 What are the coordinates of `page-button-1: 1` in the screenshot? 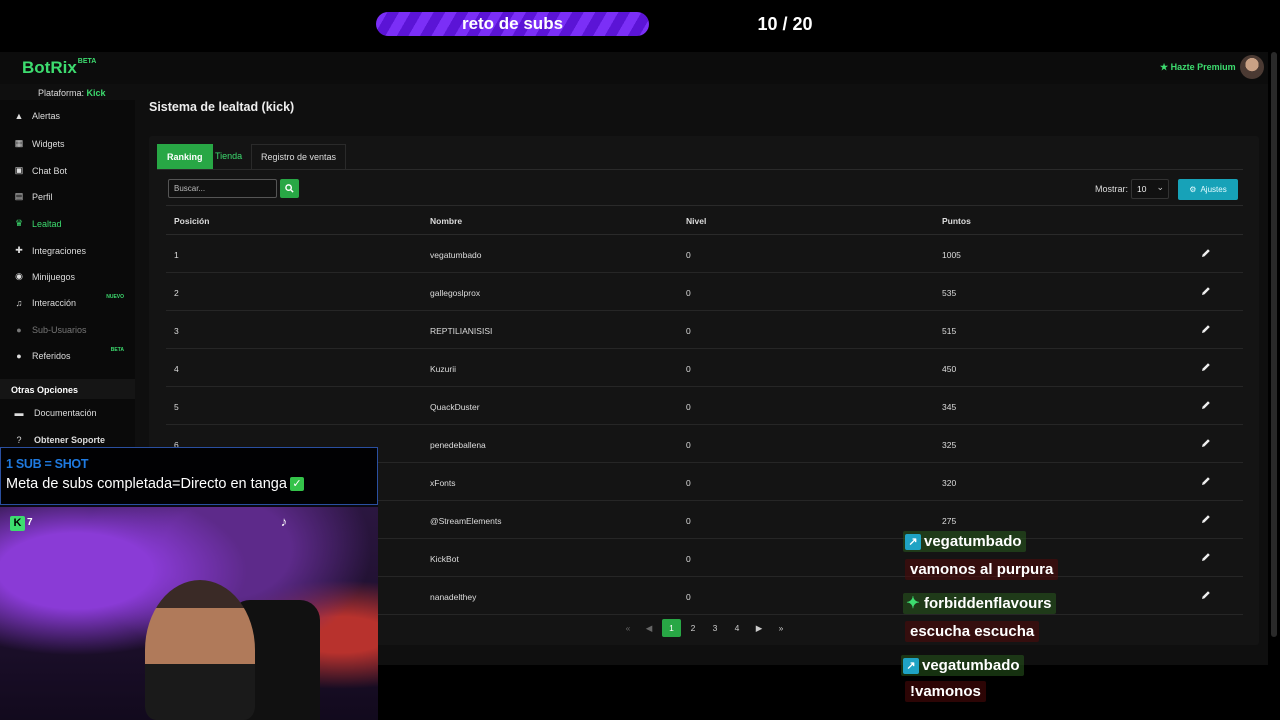 It's located at (671, 628).